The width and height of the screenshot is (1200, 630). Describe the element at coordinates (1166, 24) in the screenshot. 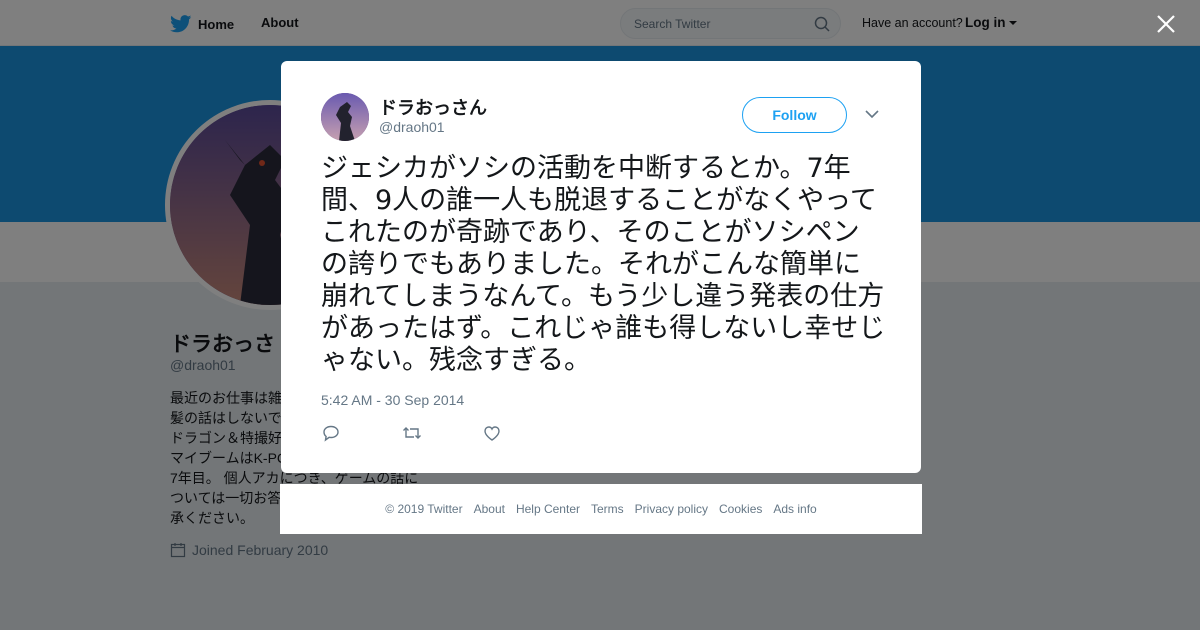

I see `close-icon` at that location.